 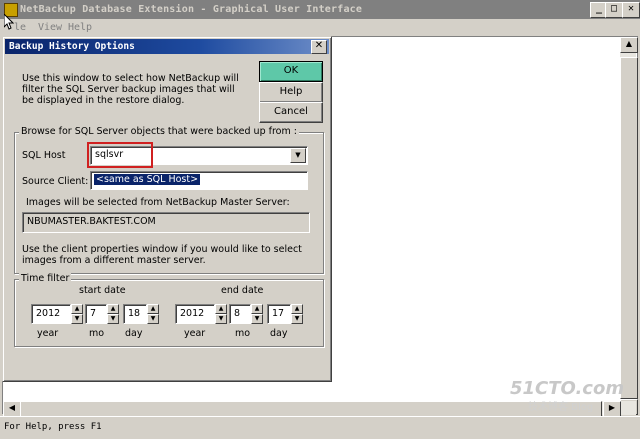 I want to click on dialog-title: Backup History Options, so click(x=72, y=46).